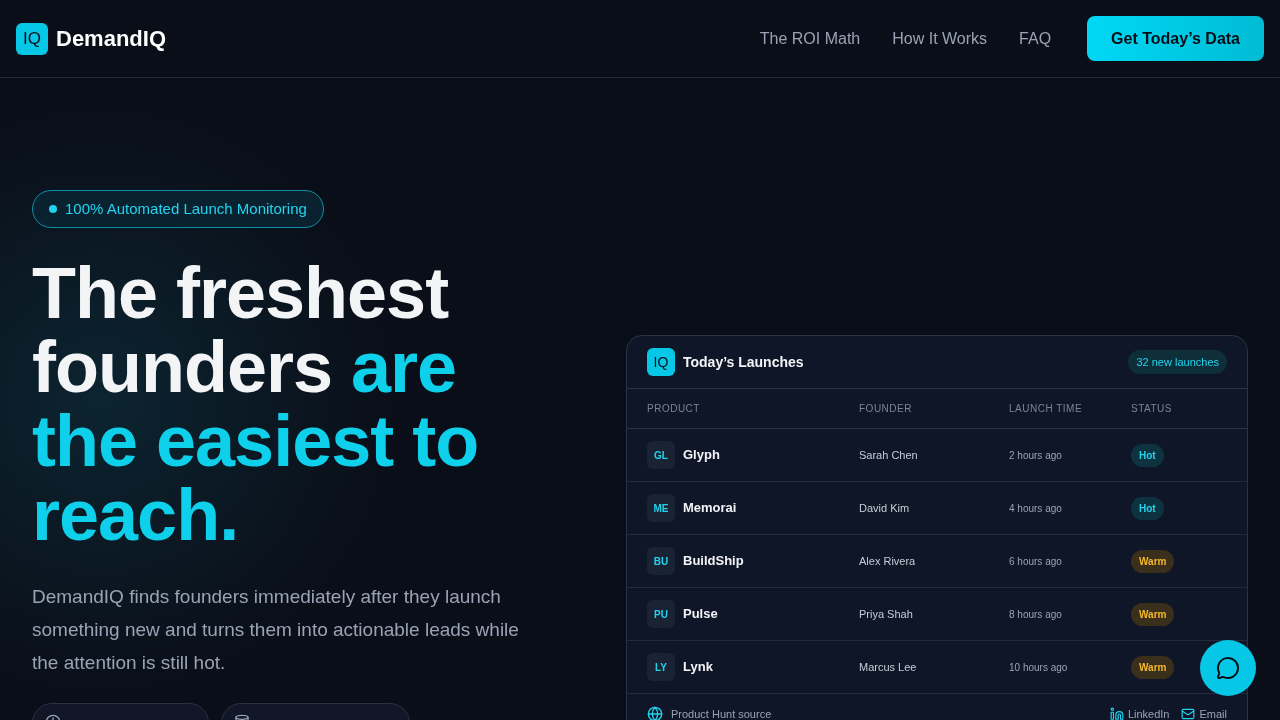  What do you see at coordinates (674, 409) in the screenshot?
I see `column-header: PRODUCT` at bounding box center [674, 409].